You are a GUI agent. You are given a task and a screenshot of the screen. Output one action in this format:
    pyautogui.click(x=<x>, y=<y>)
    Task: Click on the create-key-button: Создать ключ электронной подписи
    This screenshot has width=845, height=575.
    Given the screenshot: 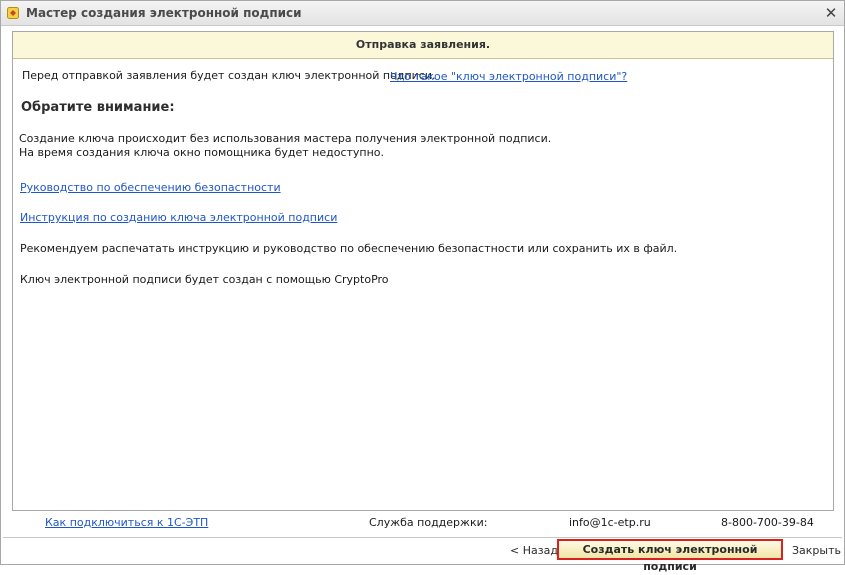 What is the action you would take?
    pyautogui.click(x=670, y=556)
    